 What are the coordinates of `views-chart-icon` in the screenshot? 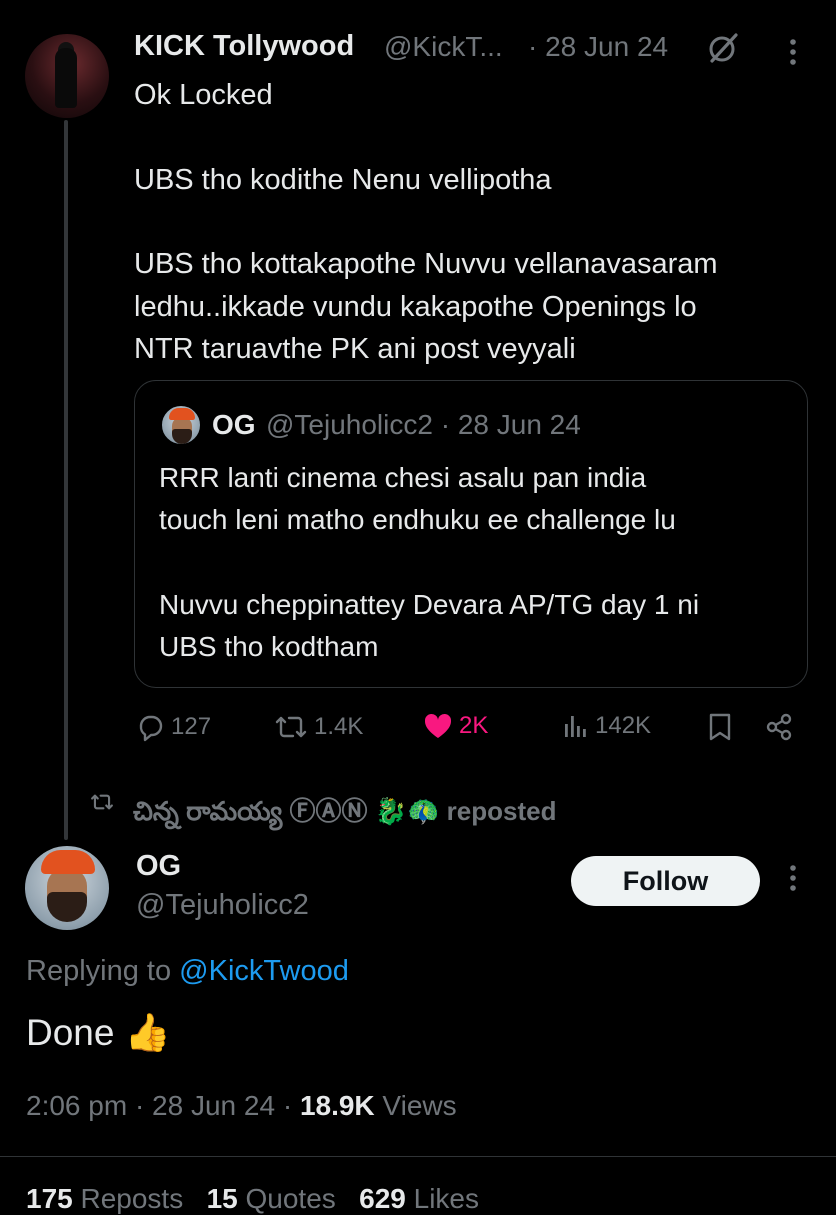 It's located at (576, 726).